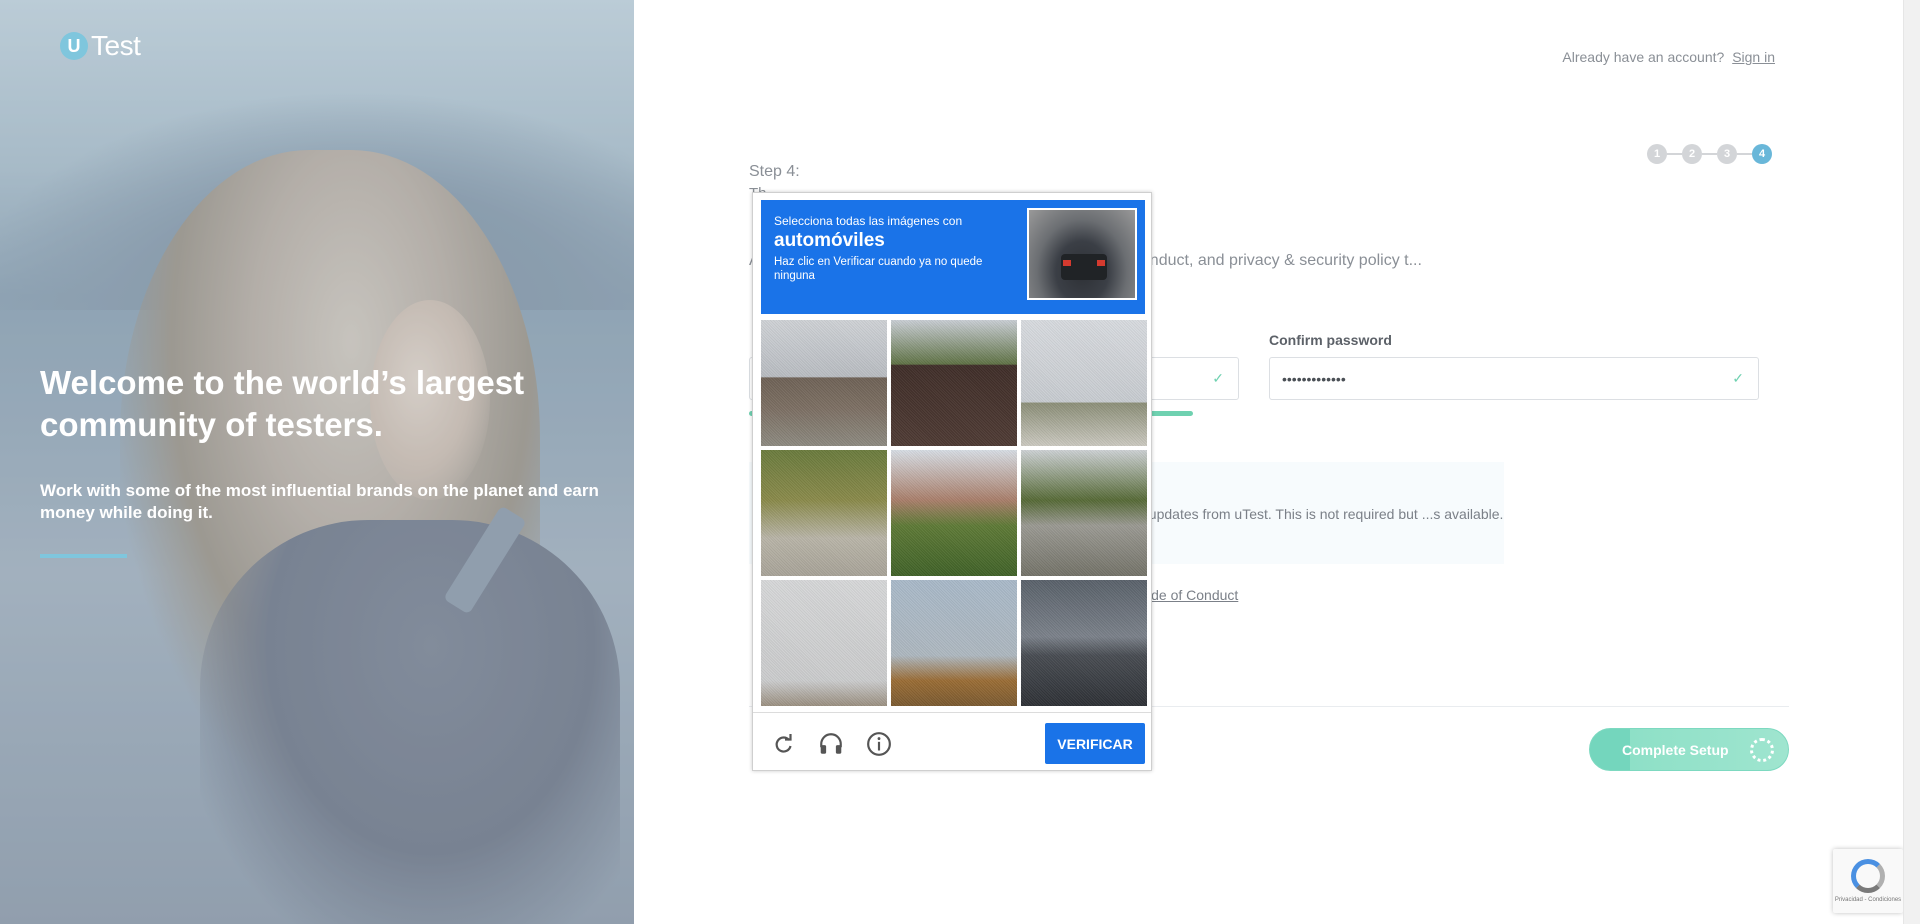 This screenshot has height=924, width=1920. Describe the element at coordinates (1330, 340) in the screenshot. I see `confirm-password-label: Confirm password` at that location.